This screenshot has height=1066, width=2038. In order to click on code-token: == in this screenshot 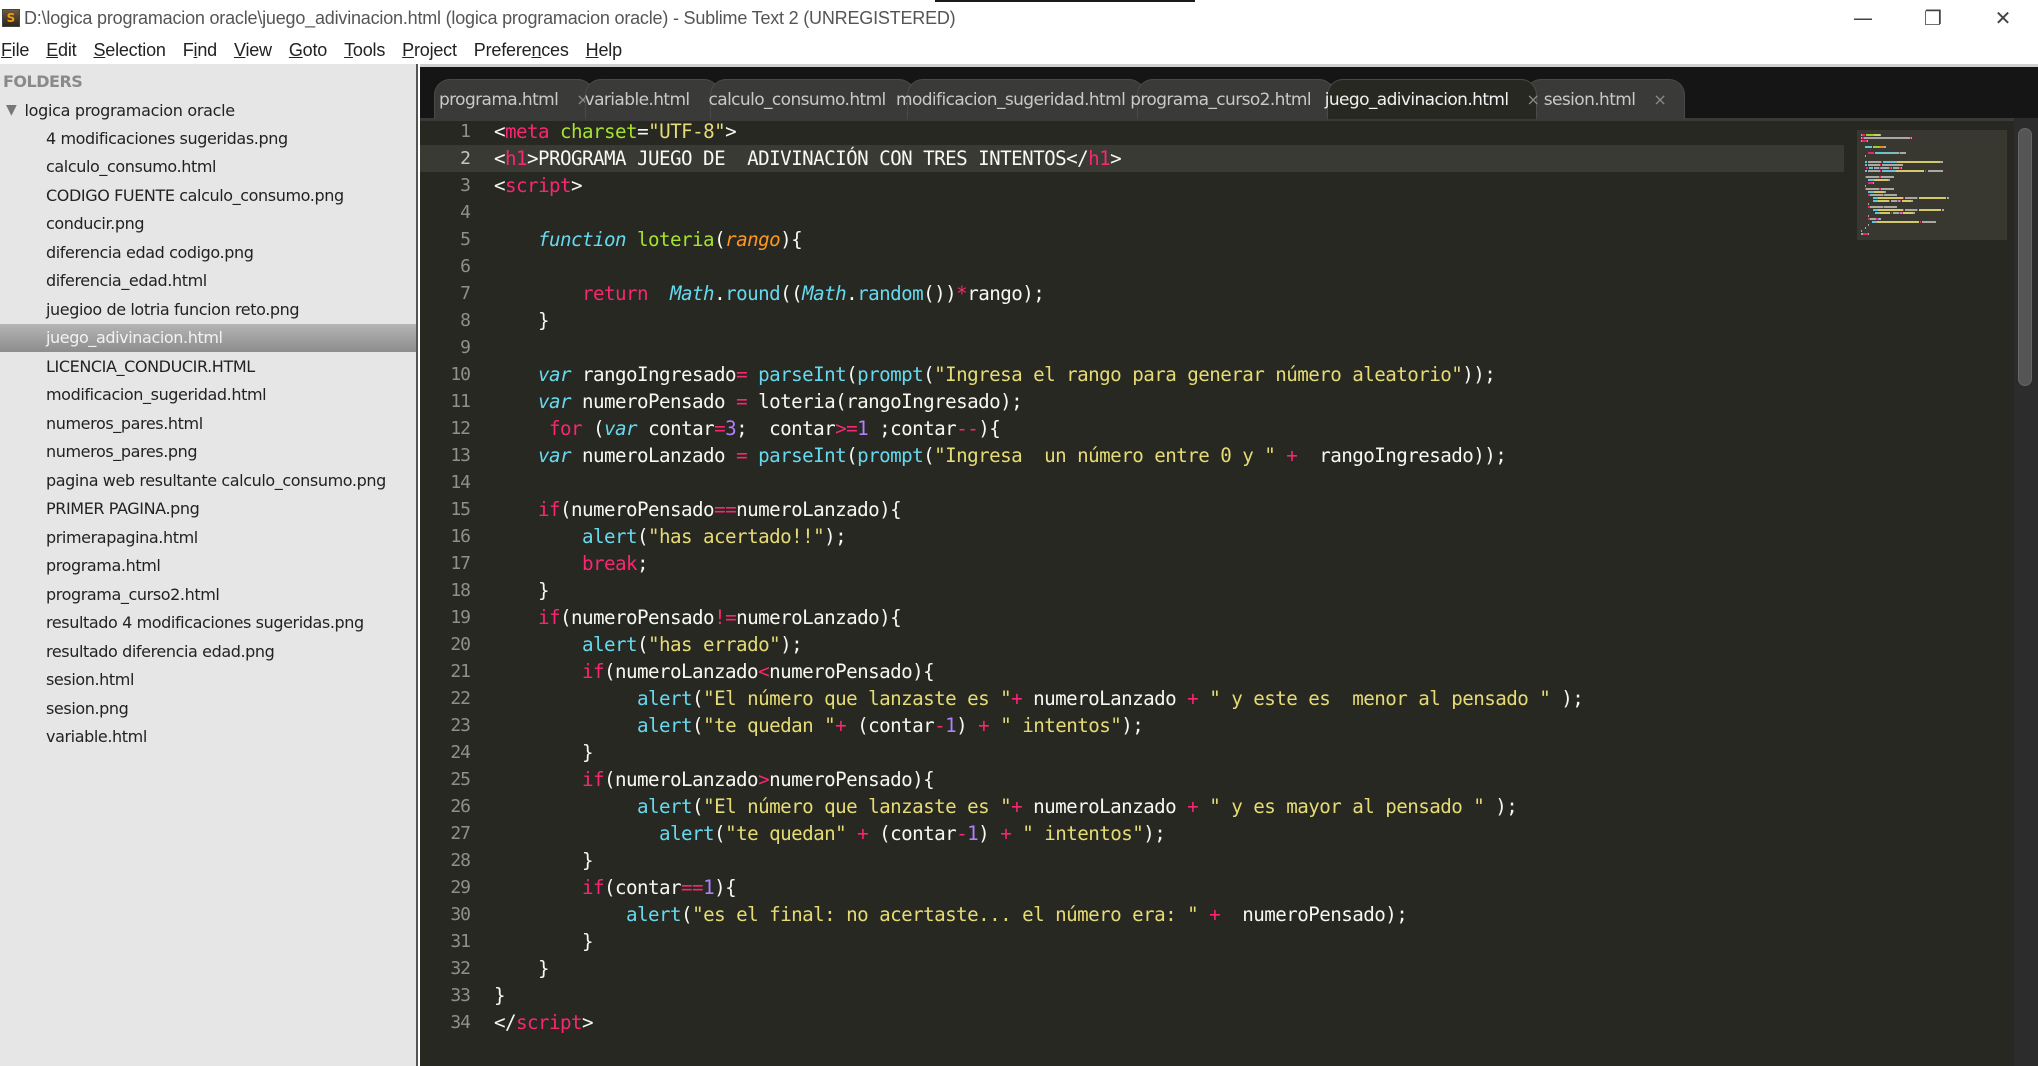, I will do `click(692, 887)`.